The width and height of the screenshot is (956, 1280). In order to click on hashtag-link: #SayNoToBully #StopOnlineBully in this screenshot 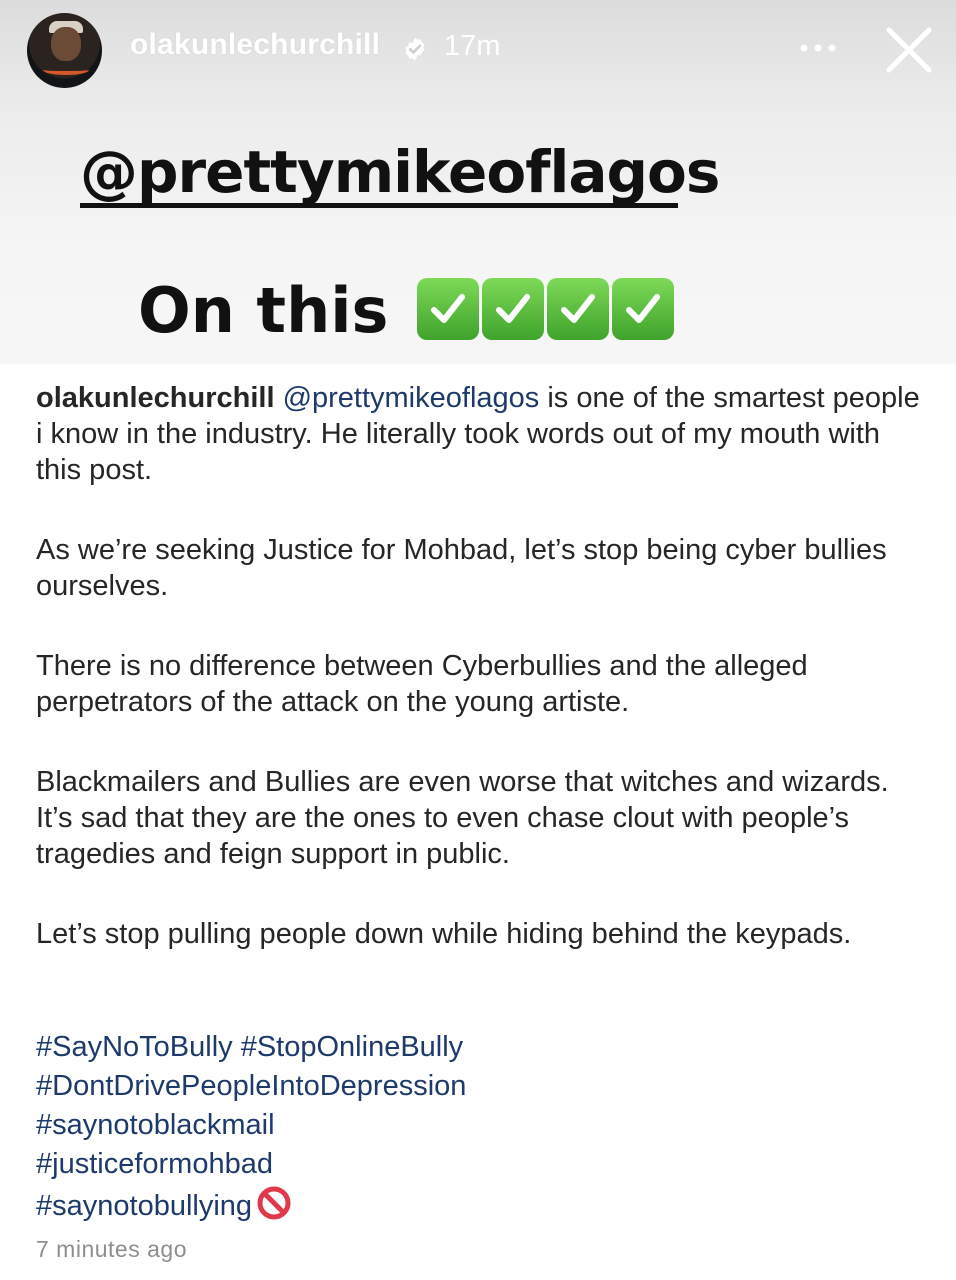, I will do `click(249, 1047)`.